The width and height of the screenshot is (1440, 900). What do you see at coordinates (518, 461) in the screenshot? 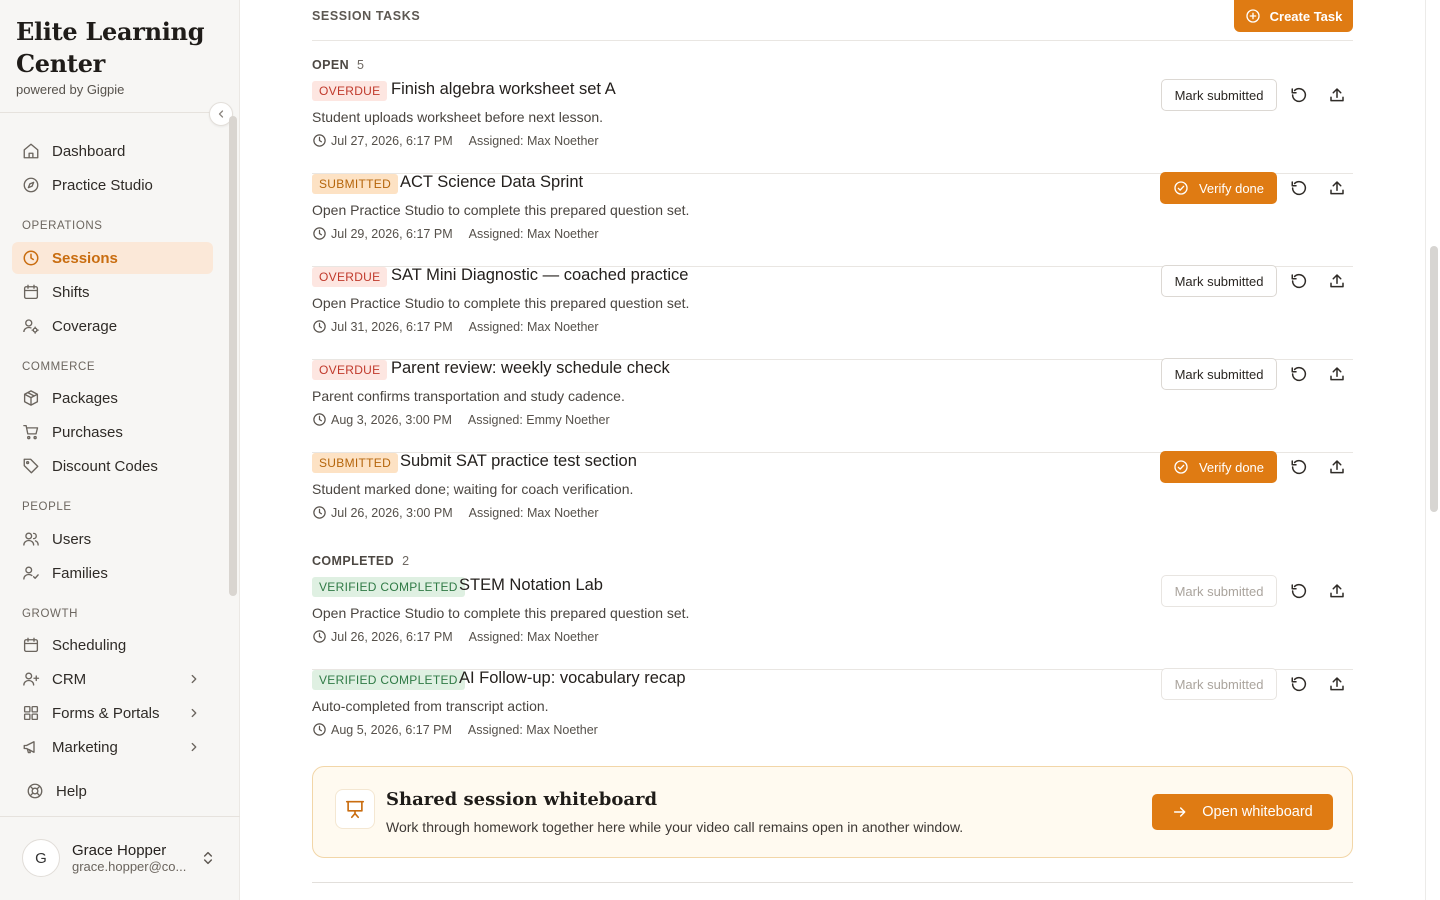
I see `task-title: Submit SAT practice test section` at bounding box center [518, 461].